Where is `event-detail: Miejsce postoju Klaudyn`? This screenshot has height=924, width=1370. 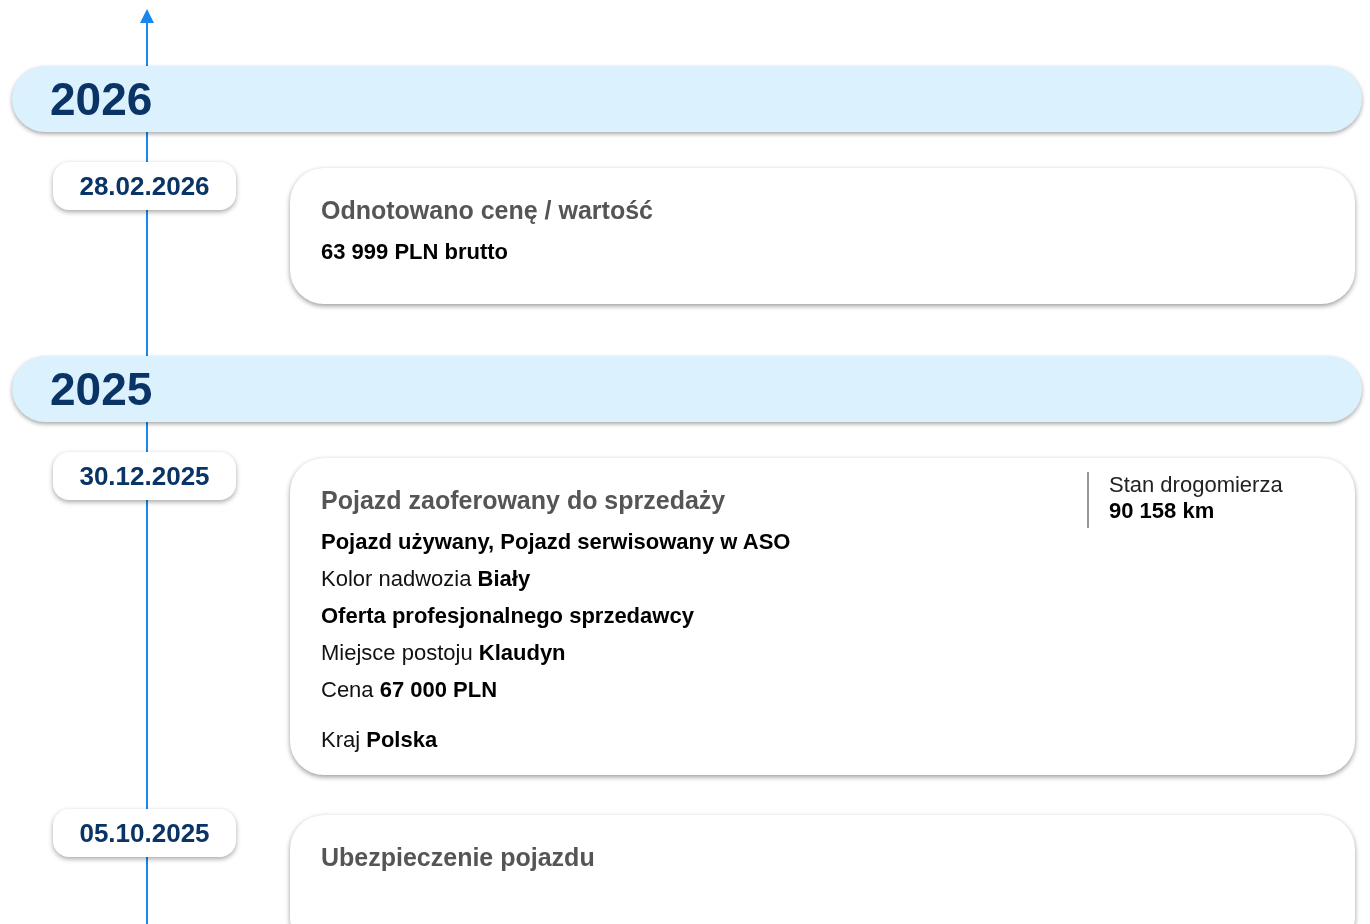
event-detail: Miejsce postoju Klaudyn is located at coordinates (444, 653).